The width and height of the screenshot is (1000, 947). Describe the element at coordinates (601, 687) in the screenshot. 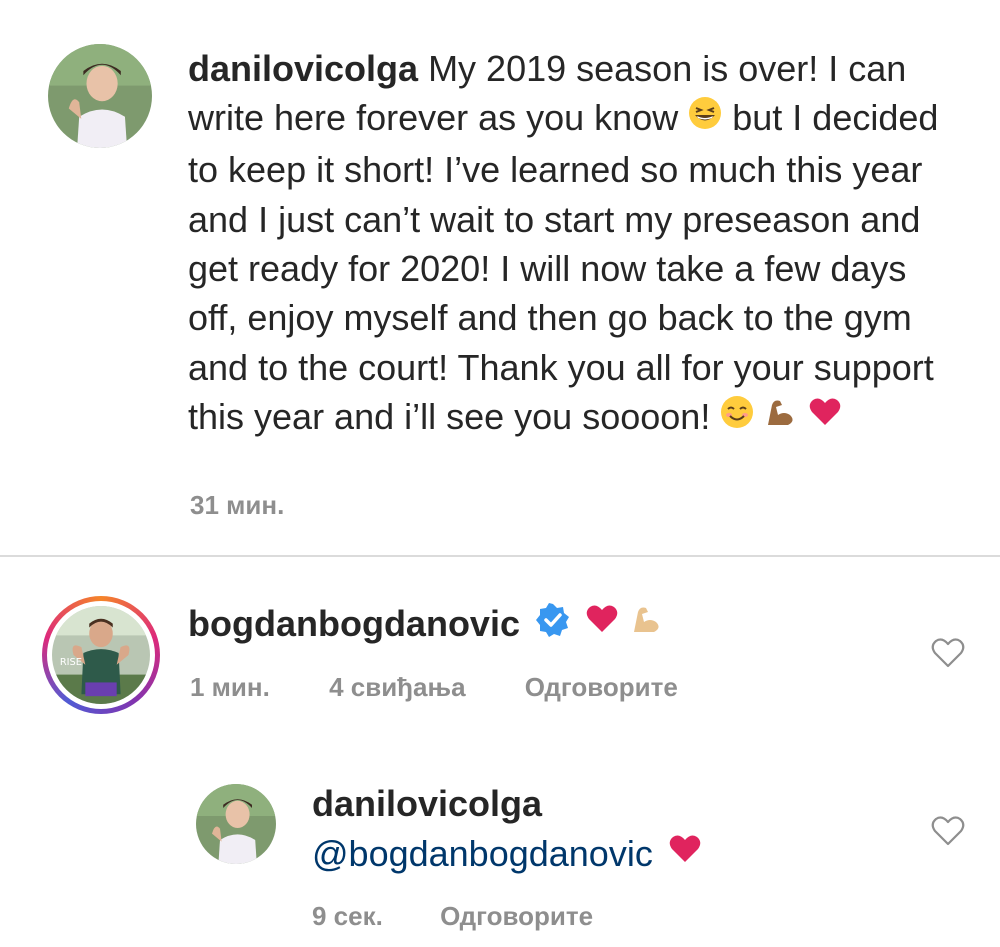

I see `comment-reply-button: Одговорите` at that location.